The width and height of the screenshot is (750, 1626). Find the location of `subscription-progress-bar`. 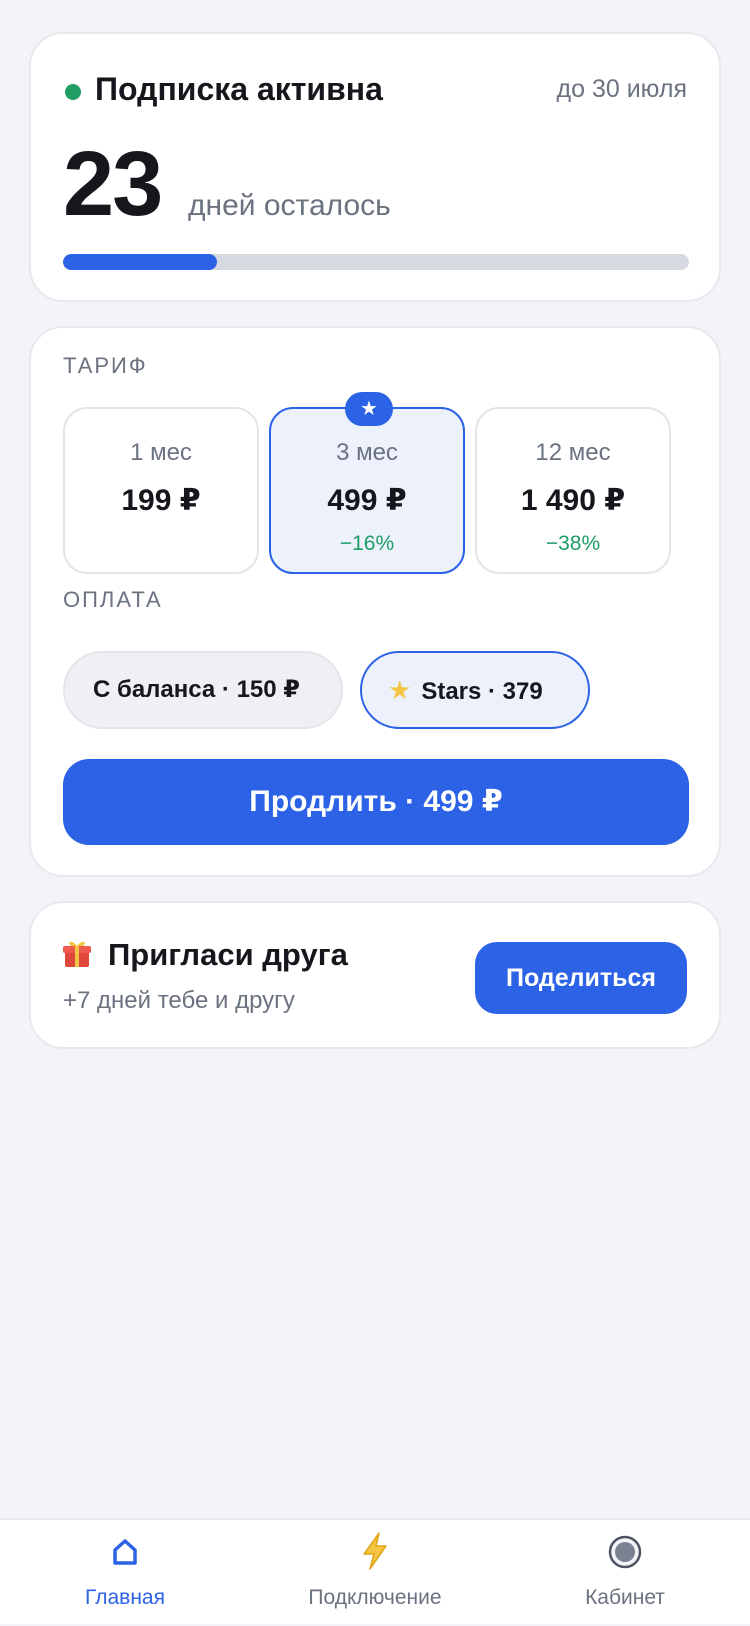

subscription-progress-bar is located at coordinates (376, 262).